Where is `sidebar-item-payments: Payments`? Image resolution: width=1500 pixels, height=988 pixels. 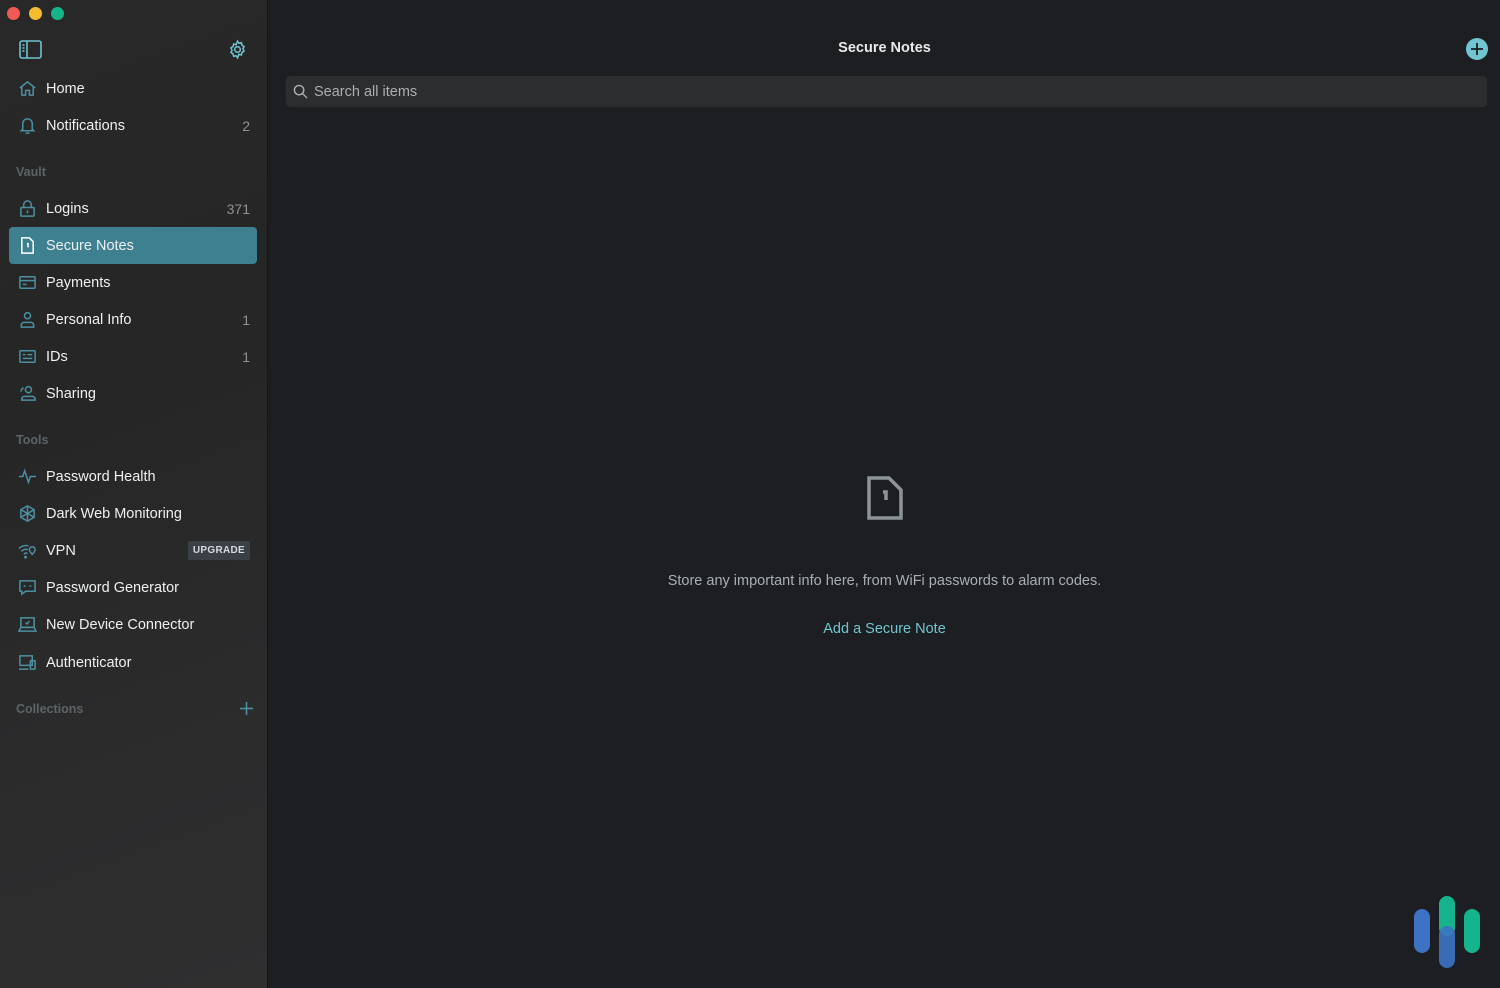
sidebar-item-payments: Payments is located at coordinates (133, 282).